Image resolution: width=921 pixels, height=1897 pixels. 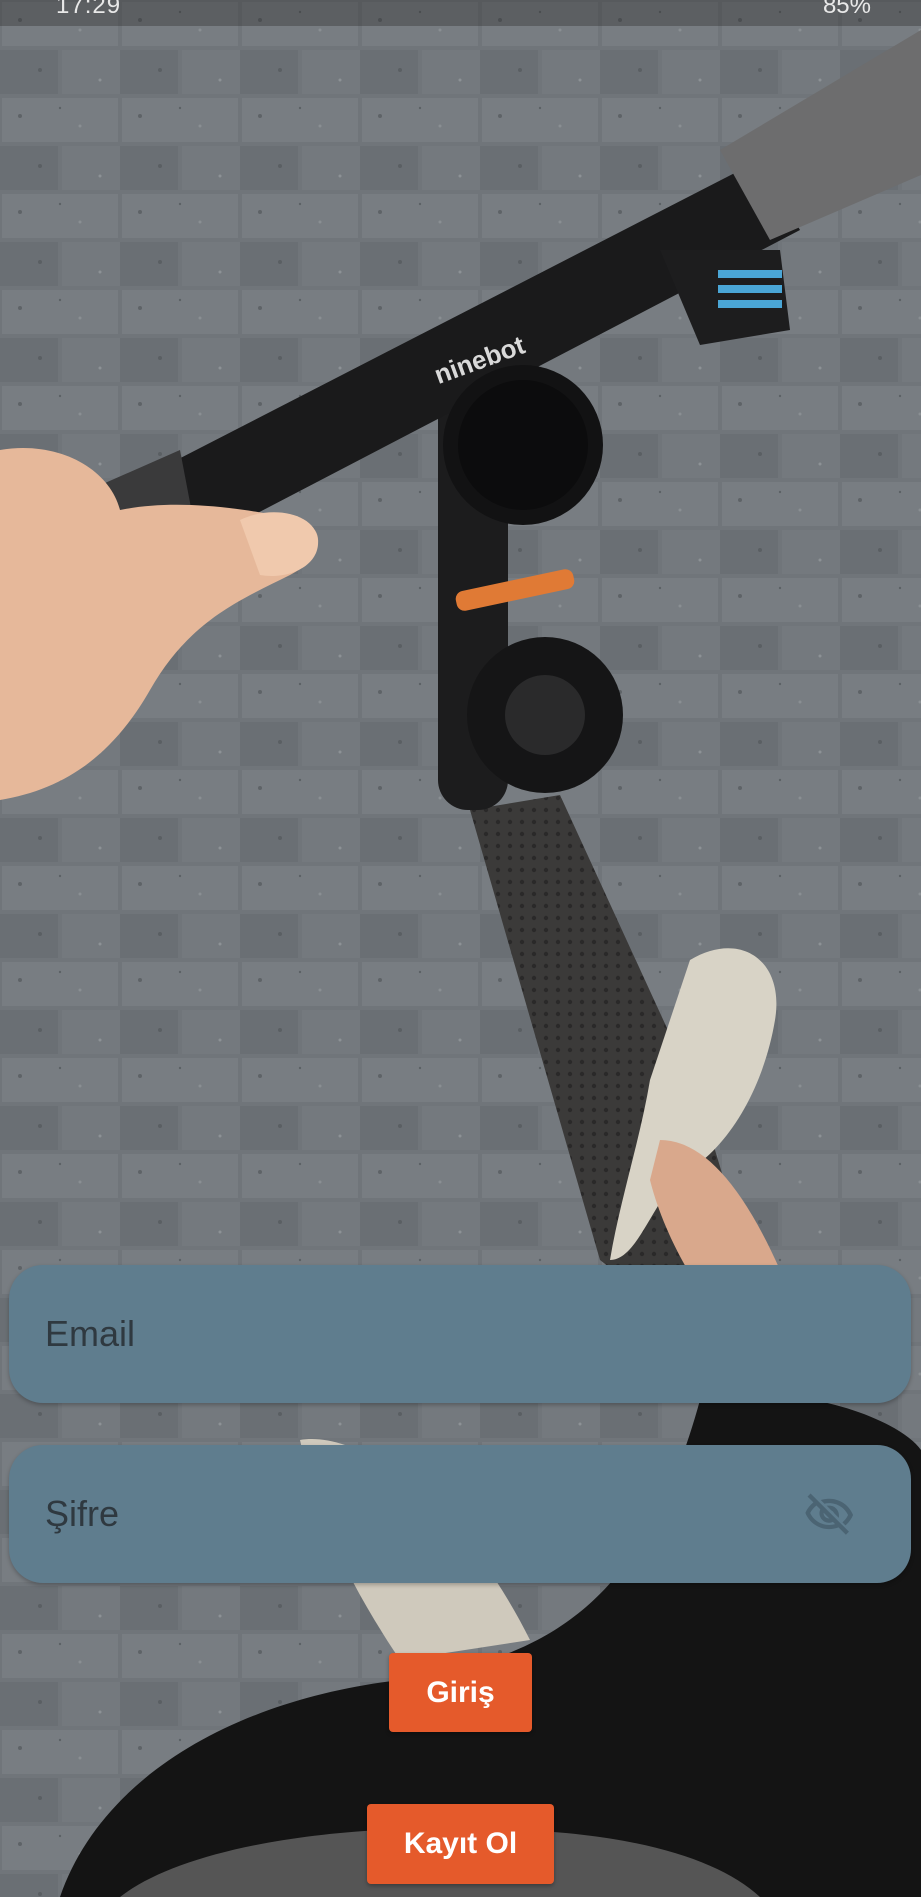 I want to click on password-field, so click(x=460, y=1514).